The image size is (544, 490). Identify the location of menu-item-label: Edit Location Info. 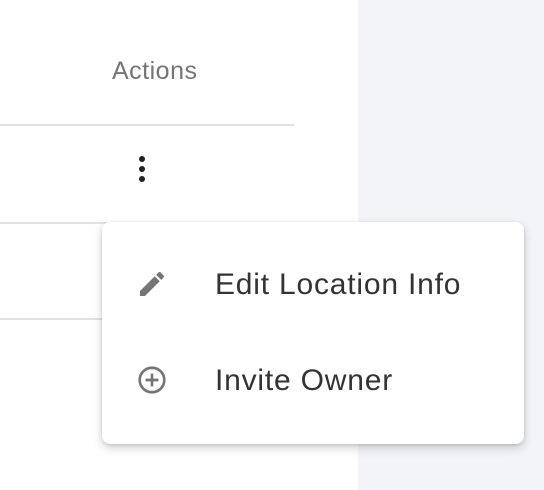
(338, 284).